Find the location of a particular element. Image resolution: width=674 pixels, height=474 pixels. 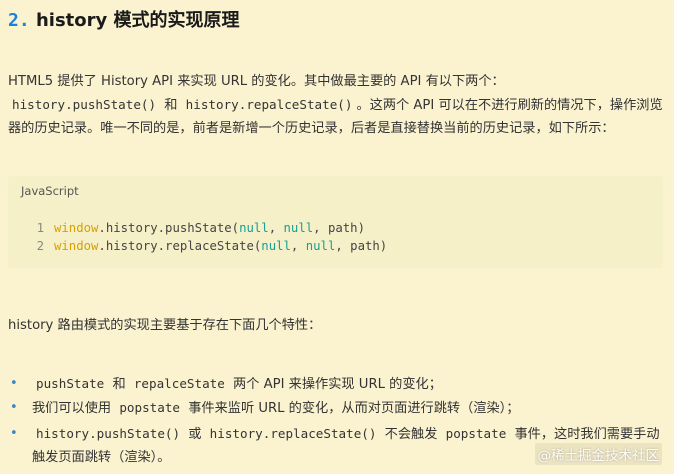

intro-and: 和 is located at coordinates (171, 105).